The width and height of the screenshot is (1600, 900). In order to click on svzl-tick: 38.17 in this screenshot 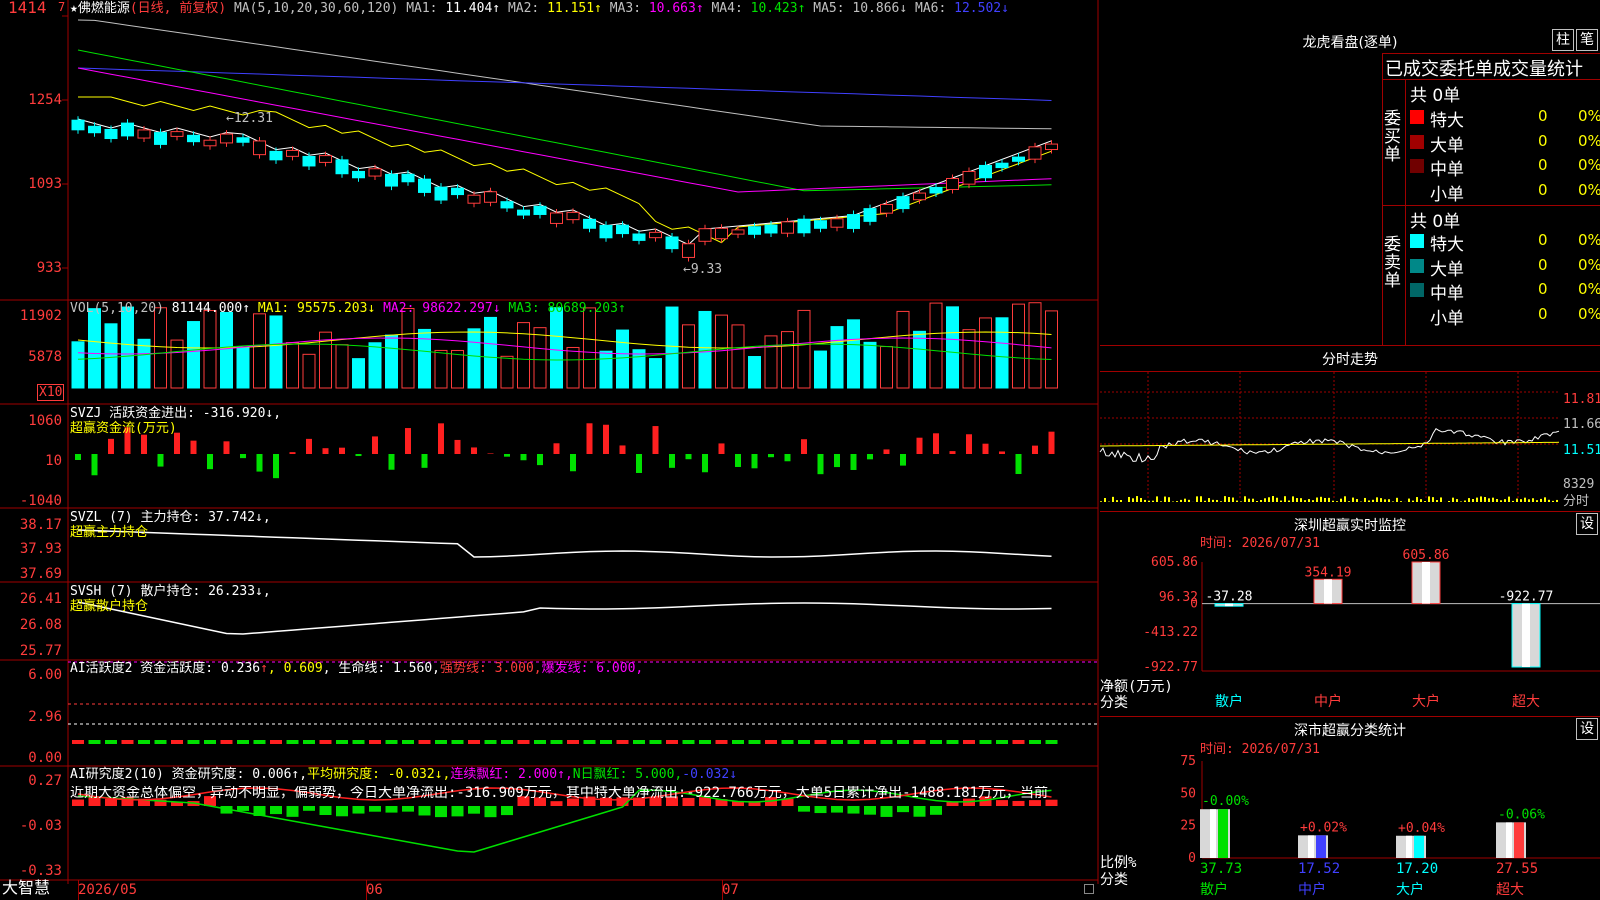, I will do `click(40, 525)`.